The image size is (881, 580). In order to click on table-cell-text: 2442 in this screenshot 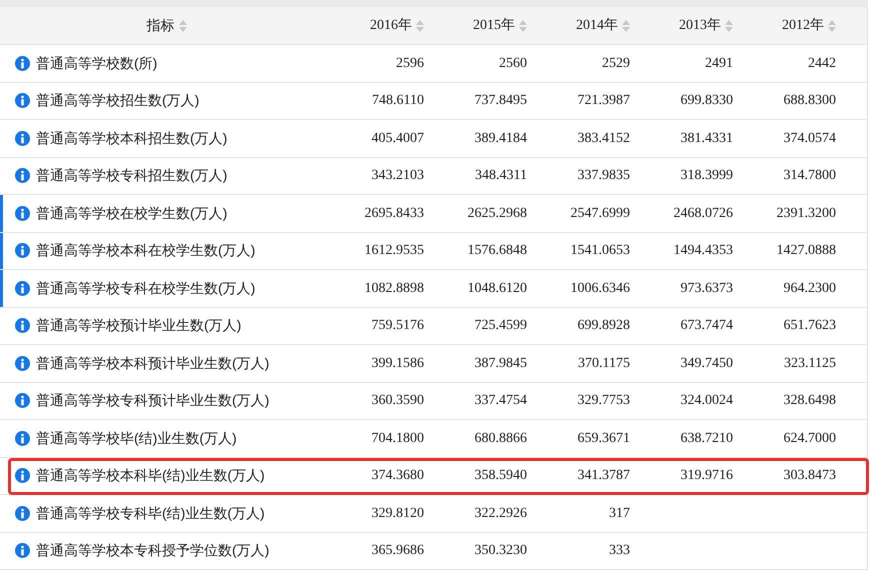, I will do `click(822, 63)`.